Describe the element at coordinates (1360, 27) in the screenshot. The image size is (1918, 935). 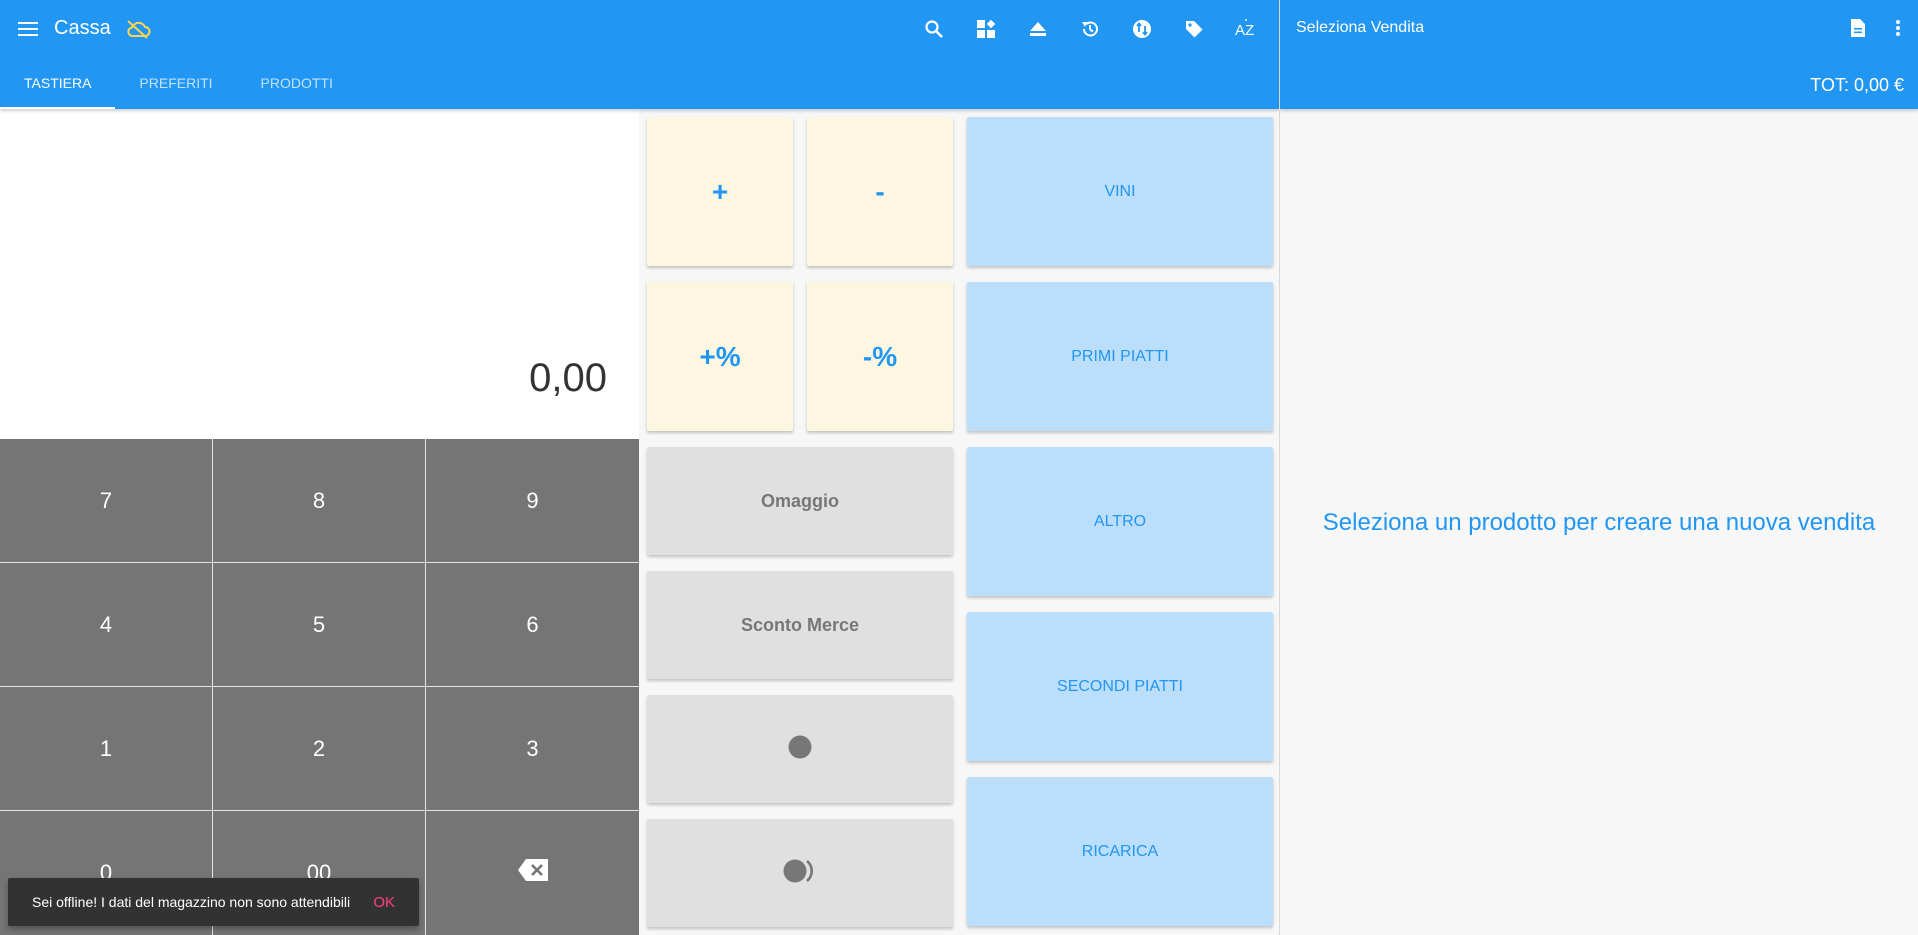
I see `sale-panel-title: Seleziona Vendita` at that location.